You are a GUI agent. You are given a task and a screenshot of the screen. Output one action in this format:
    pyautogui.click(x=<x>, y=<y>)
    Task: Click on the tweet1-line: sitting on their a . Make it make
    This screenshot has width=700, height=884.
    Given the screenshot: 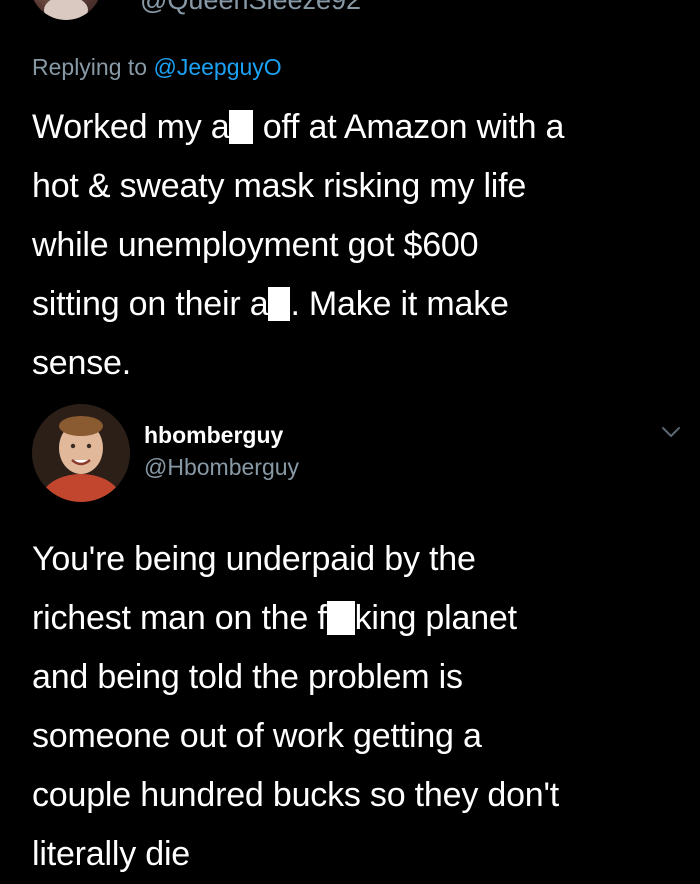 What is the action you would take?
    pyautogui.click(x=357, y=304)
    